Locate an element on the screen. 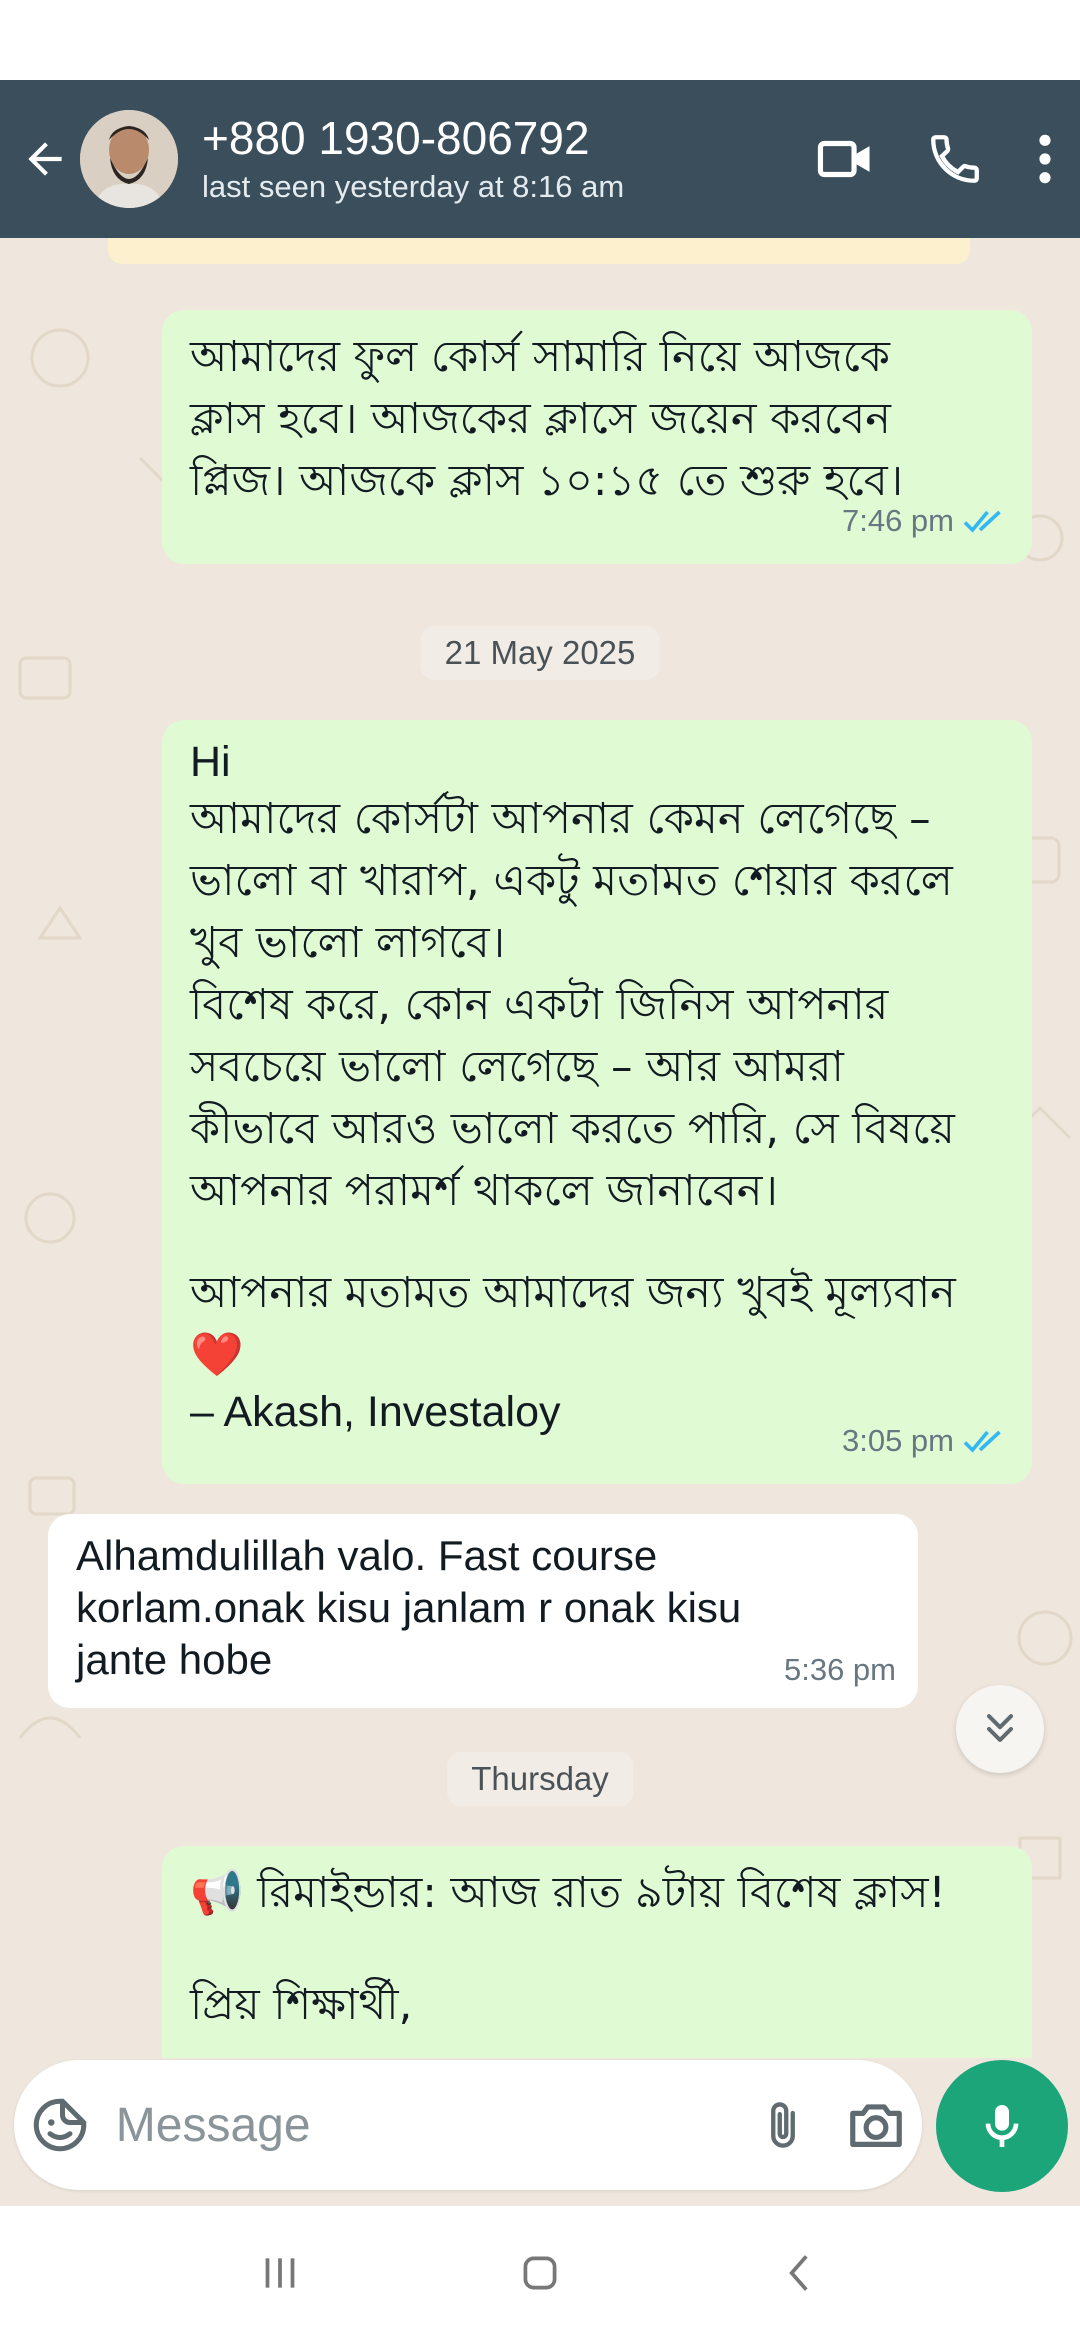 Image resolution: width=1080 pixels, height=2340 pixels. message-meta: 5:36 pm is located at coordinates (840, 1670).